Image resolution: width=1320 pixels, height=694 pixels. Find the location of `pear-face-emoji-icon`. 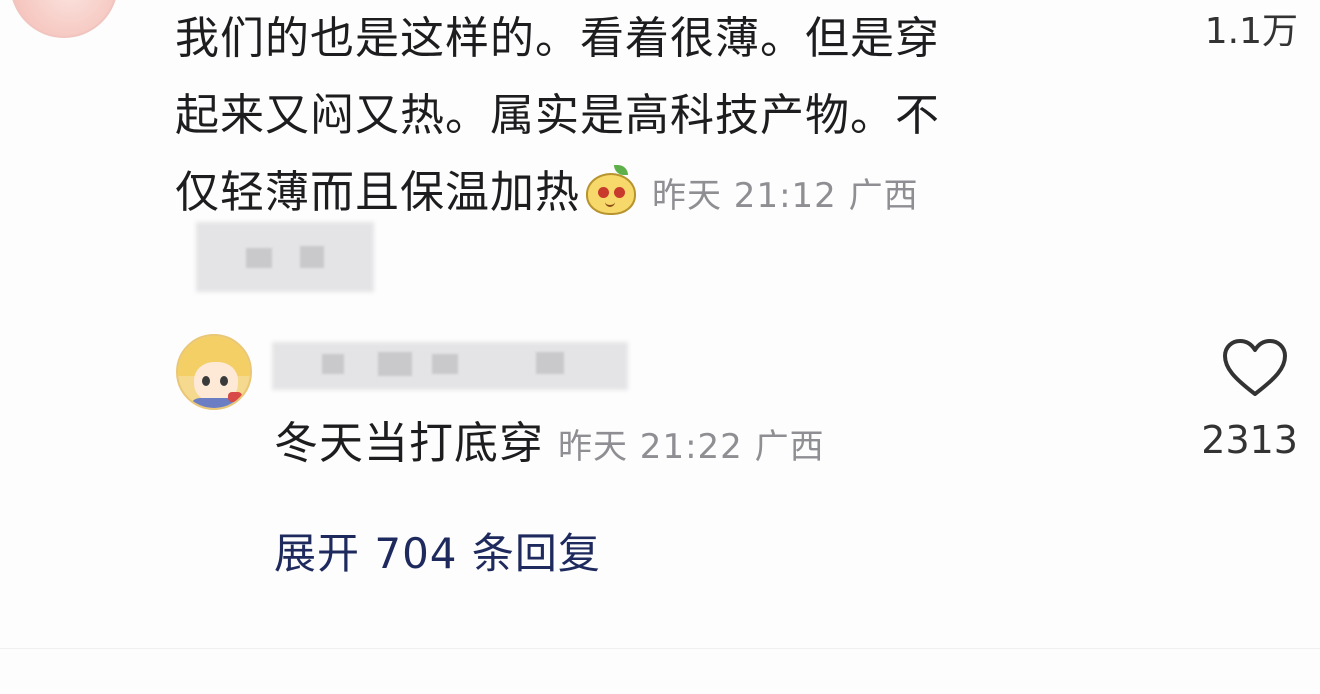

pear-face-emoji-icon is located at coordinates (611, 190).